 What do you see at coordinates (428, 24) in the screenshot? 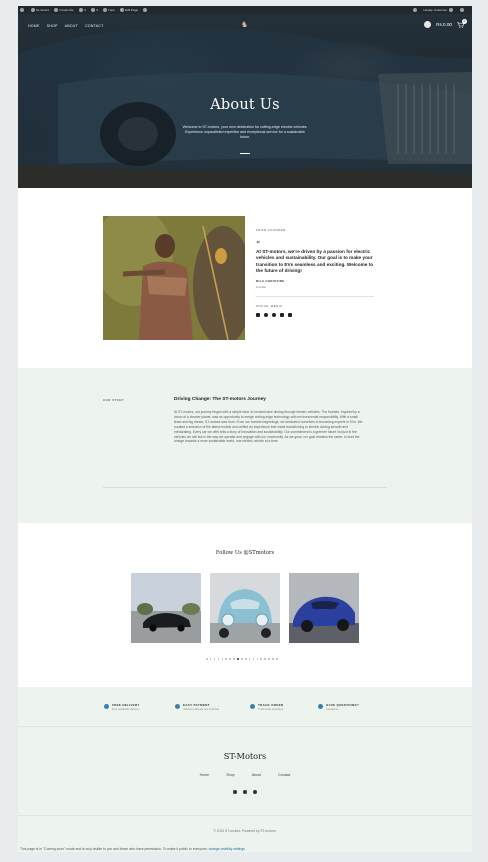
I see `account-icon` at bounding box center [428, 24].